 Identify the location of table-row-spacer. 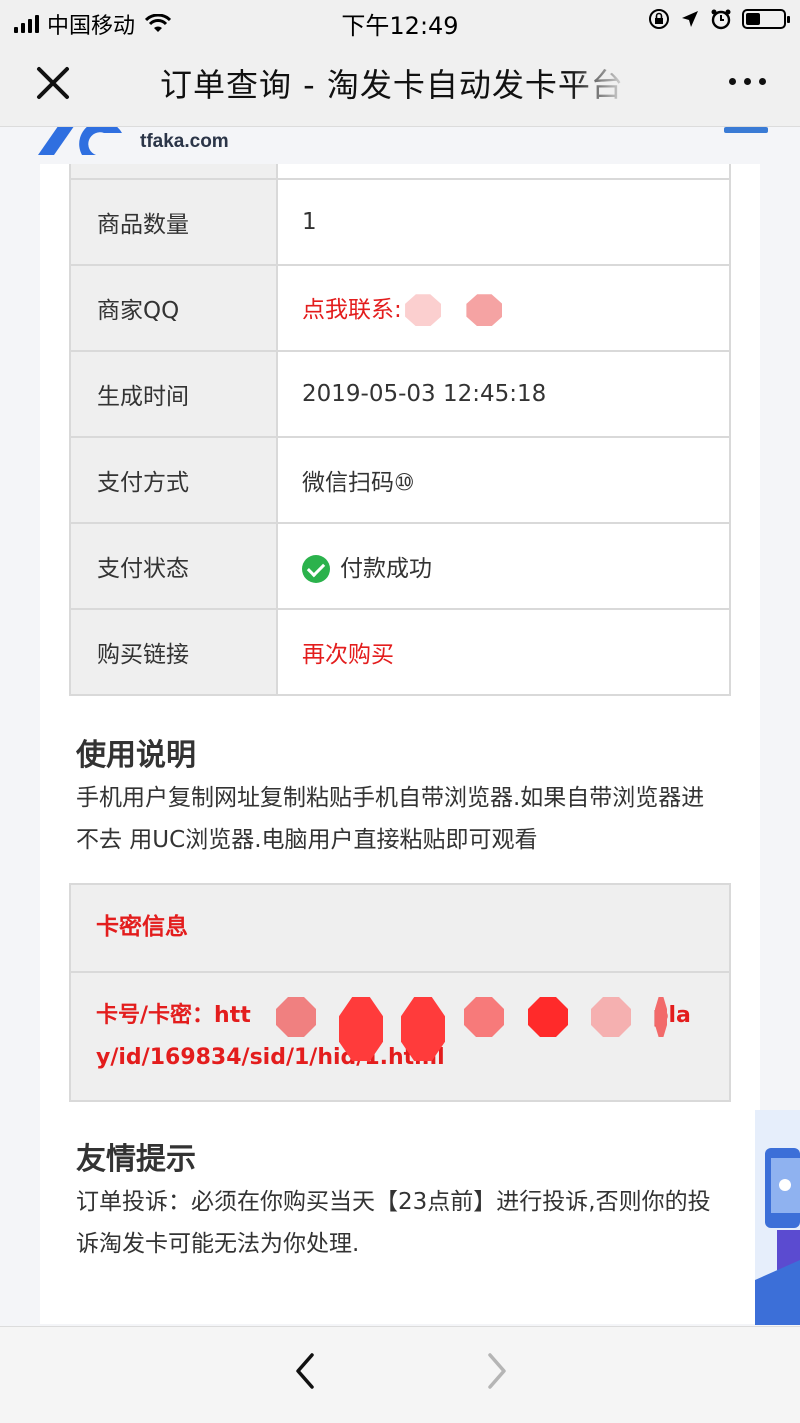
(400, 172).